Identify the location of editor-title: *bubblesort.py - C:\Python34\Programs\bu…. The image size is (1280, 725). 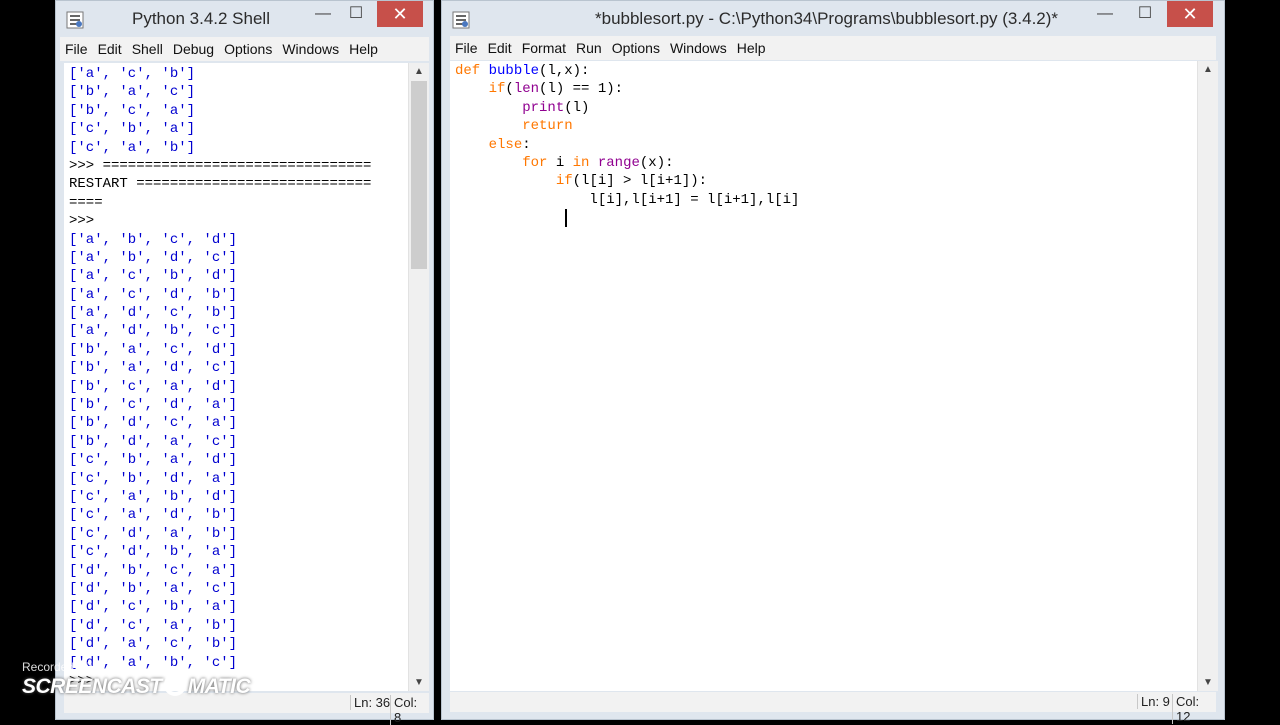
(827, 18).